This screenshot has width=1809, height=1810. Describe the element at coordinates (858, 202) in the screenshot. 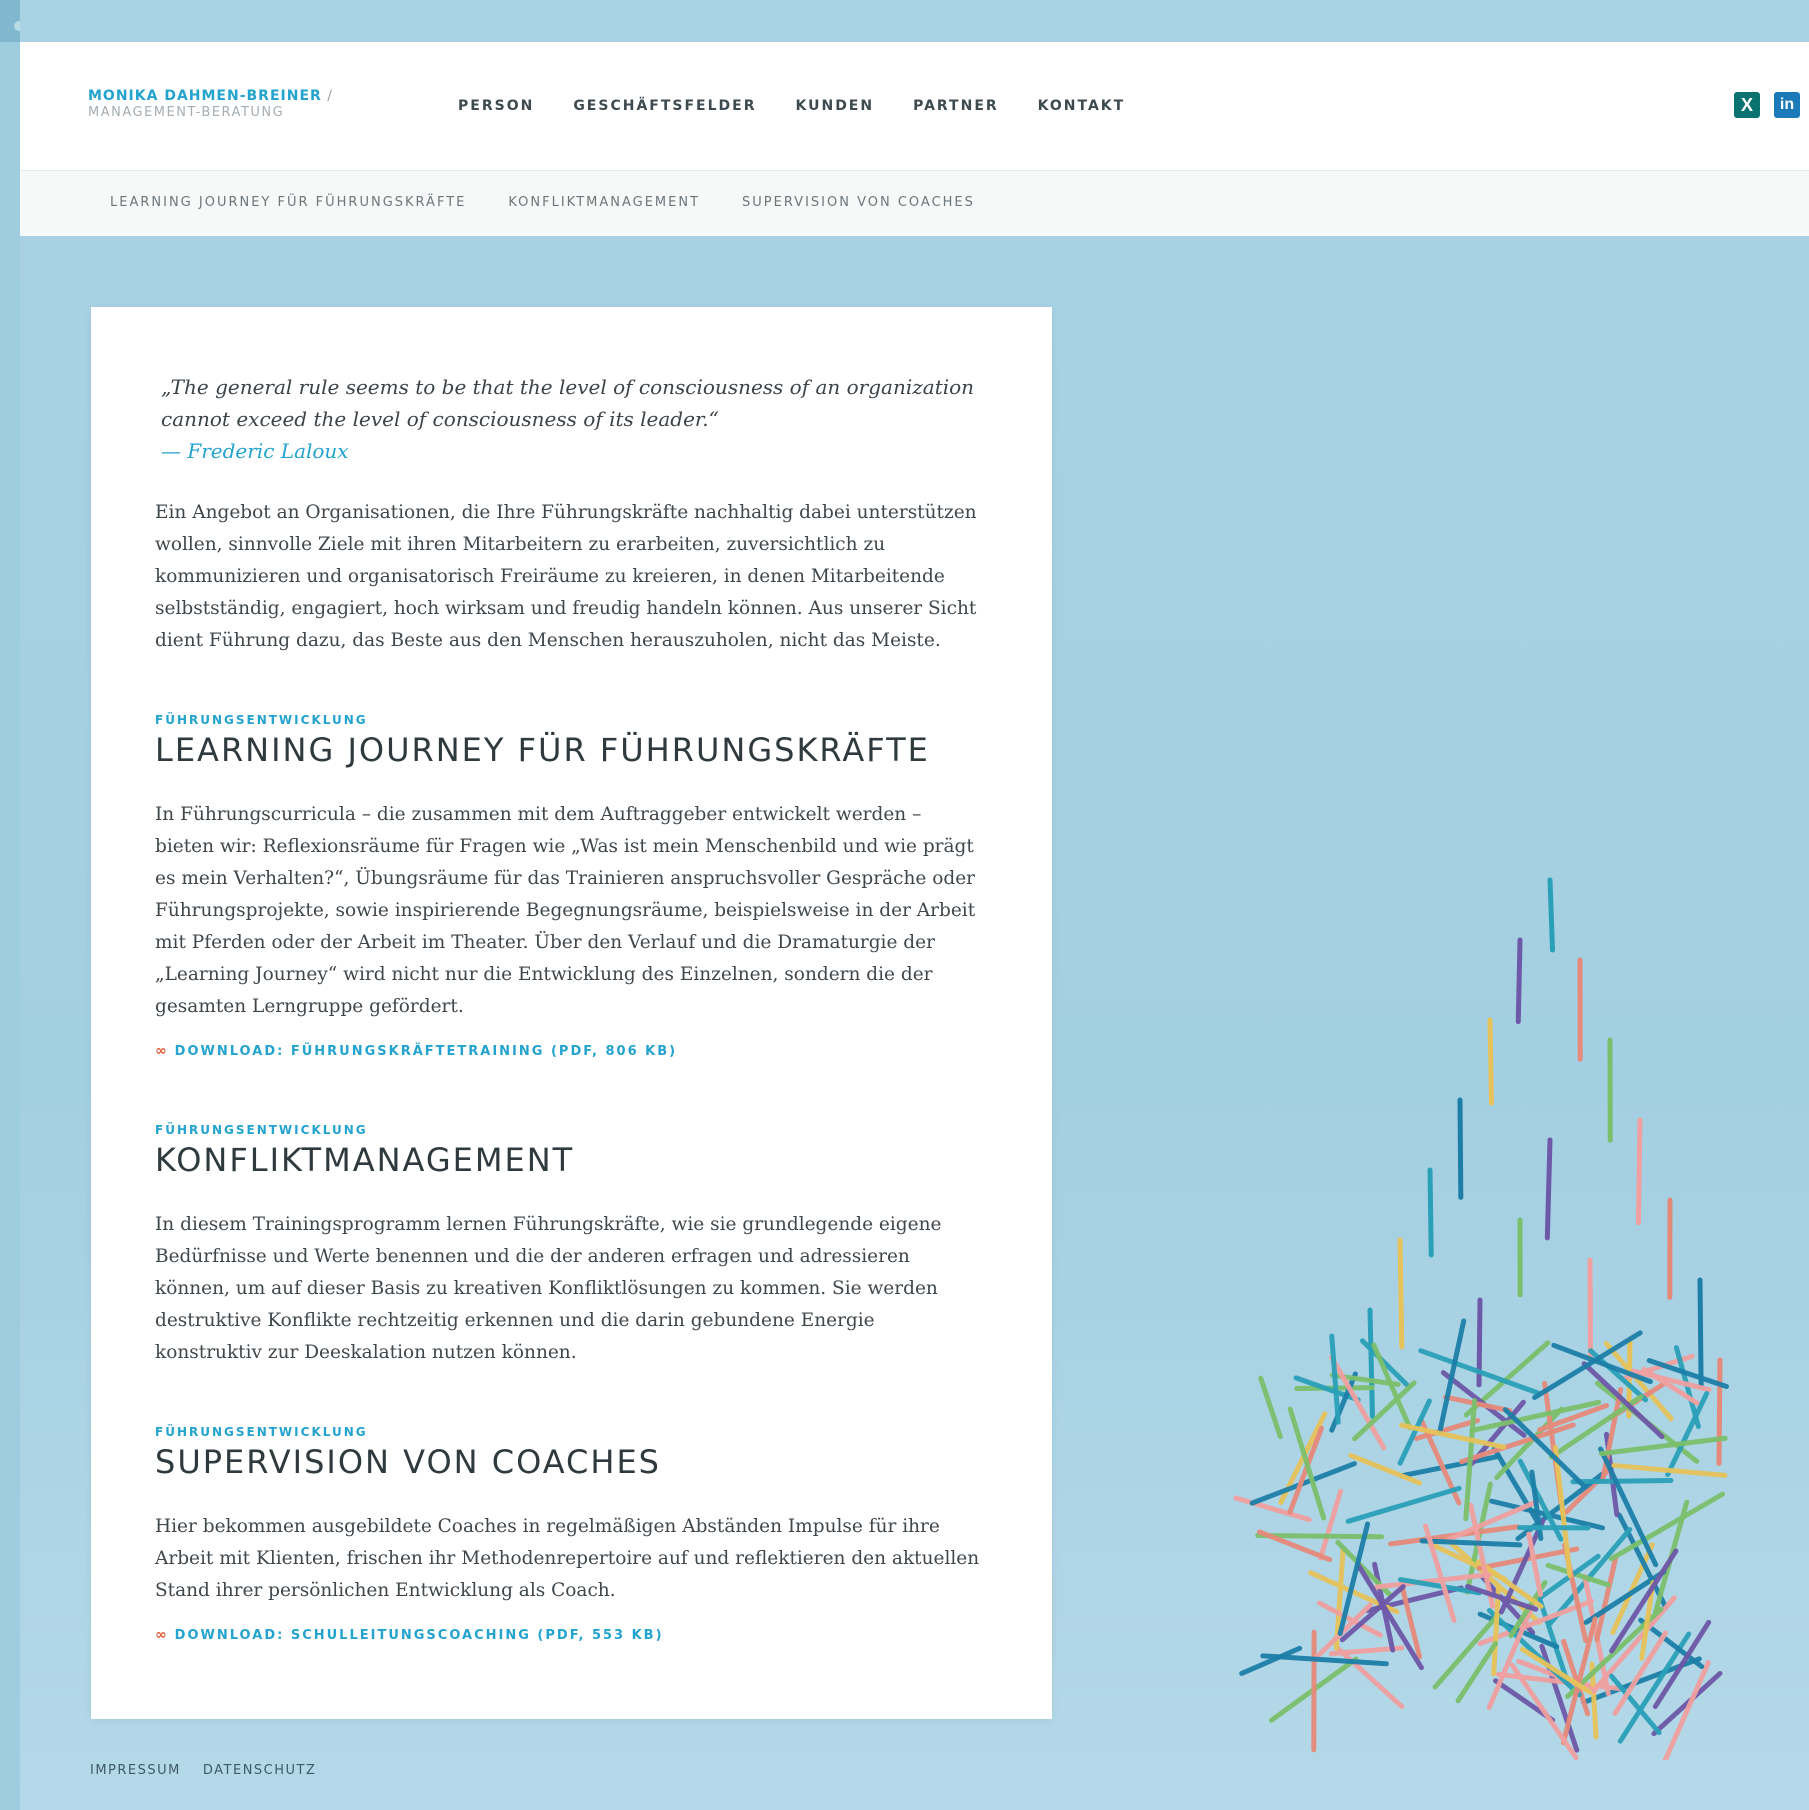

I see `subnav-item-supervision: SUPERVISION VON COACHES` at that location.